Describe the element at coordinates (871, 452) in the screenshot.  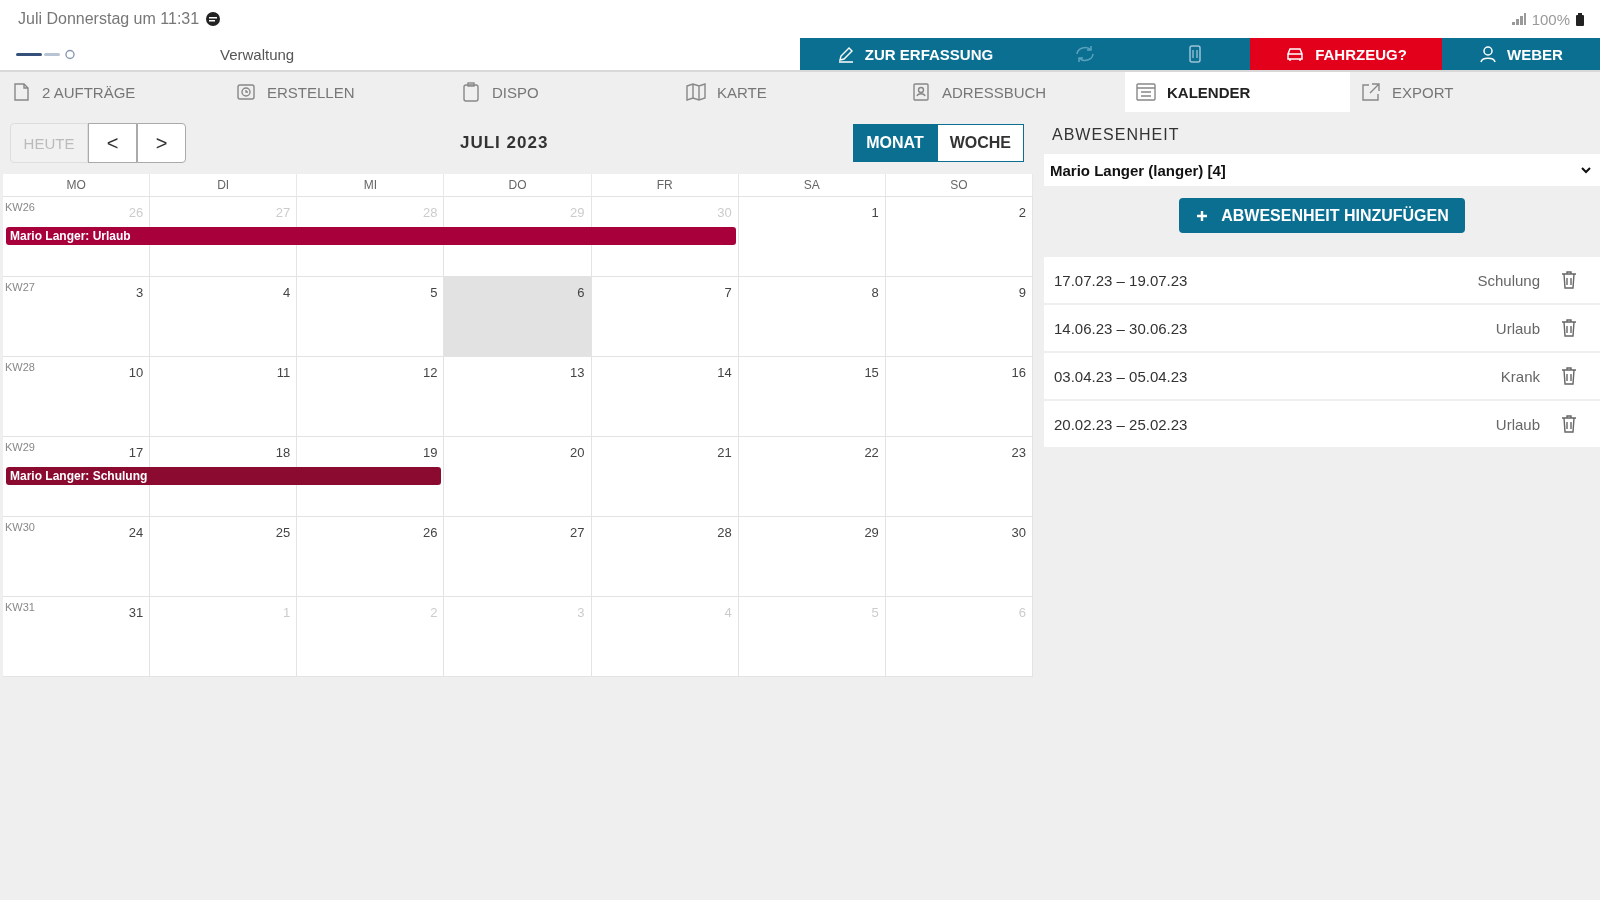
I see `day-number: 22` at that location.